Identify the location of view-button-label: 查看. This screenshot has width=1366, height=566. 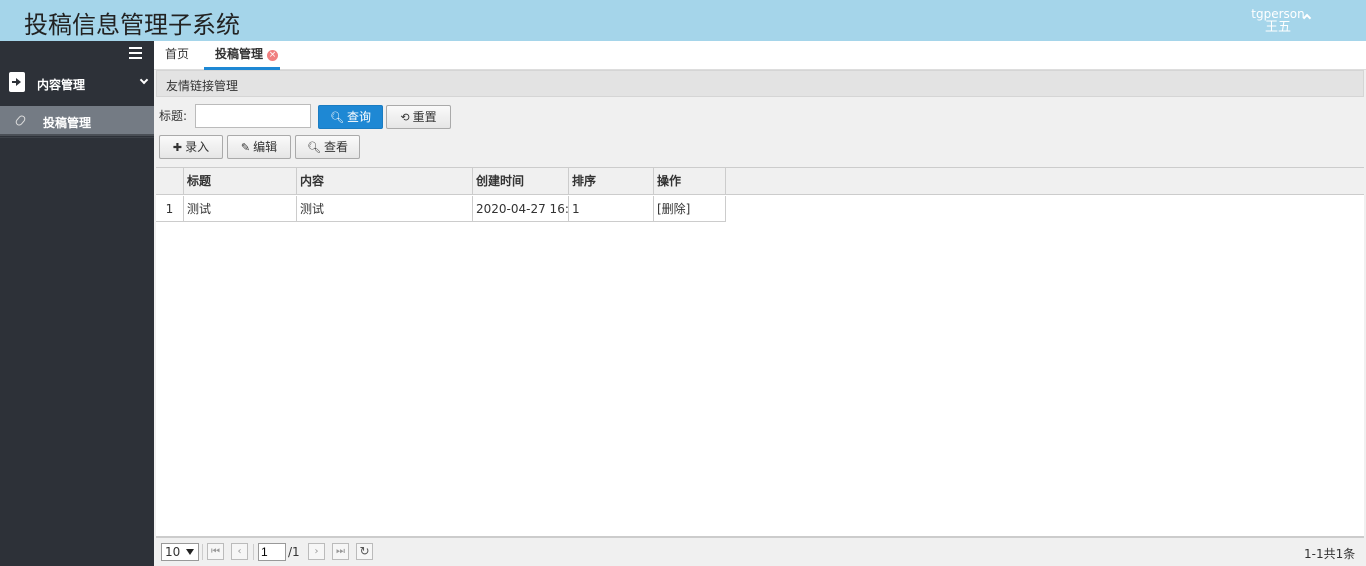
(335, 147).